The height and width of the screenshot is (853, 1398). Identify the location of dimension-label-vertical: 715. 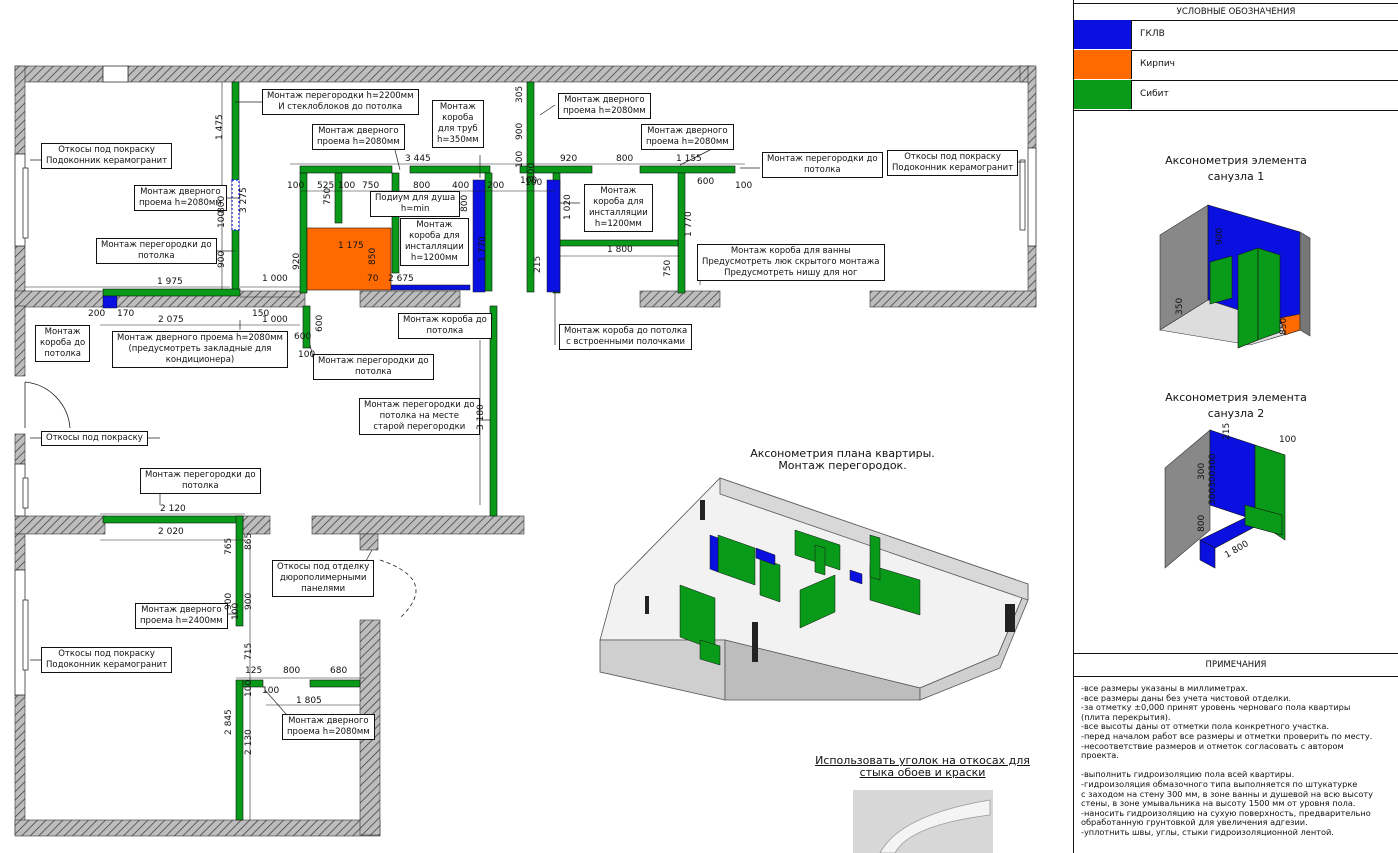
(249, 651).